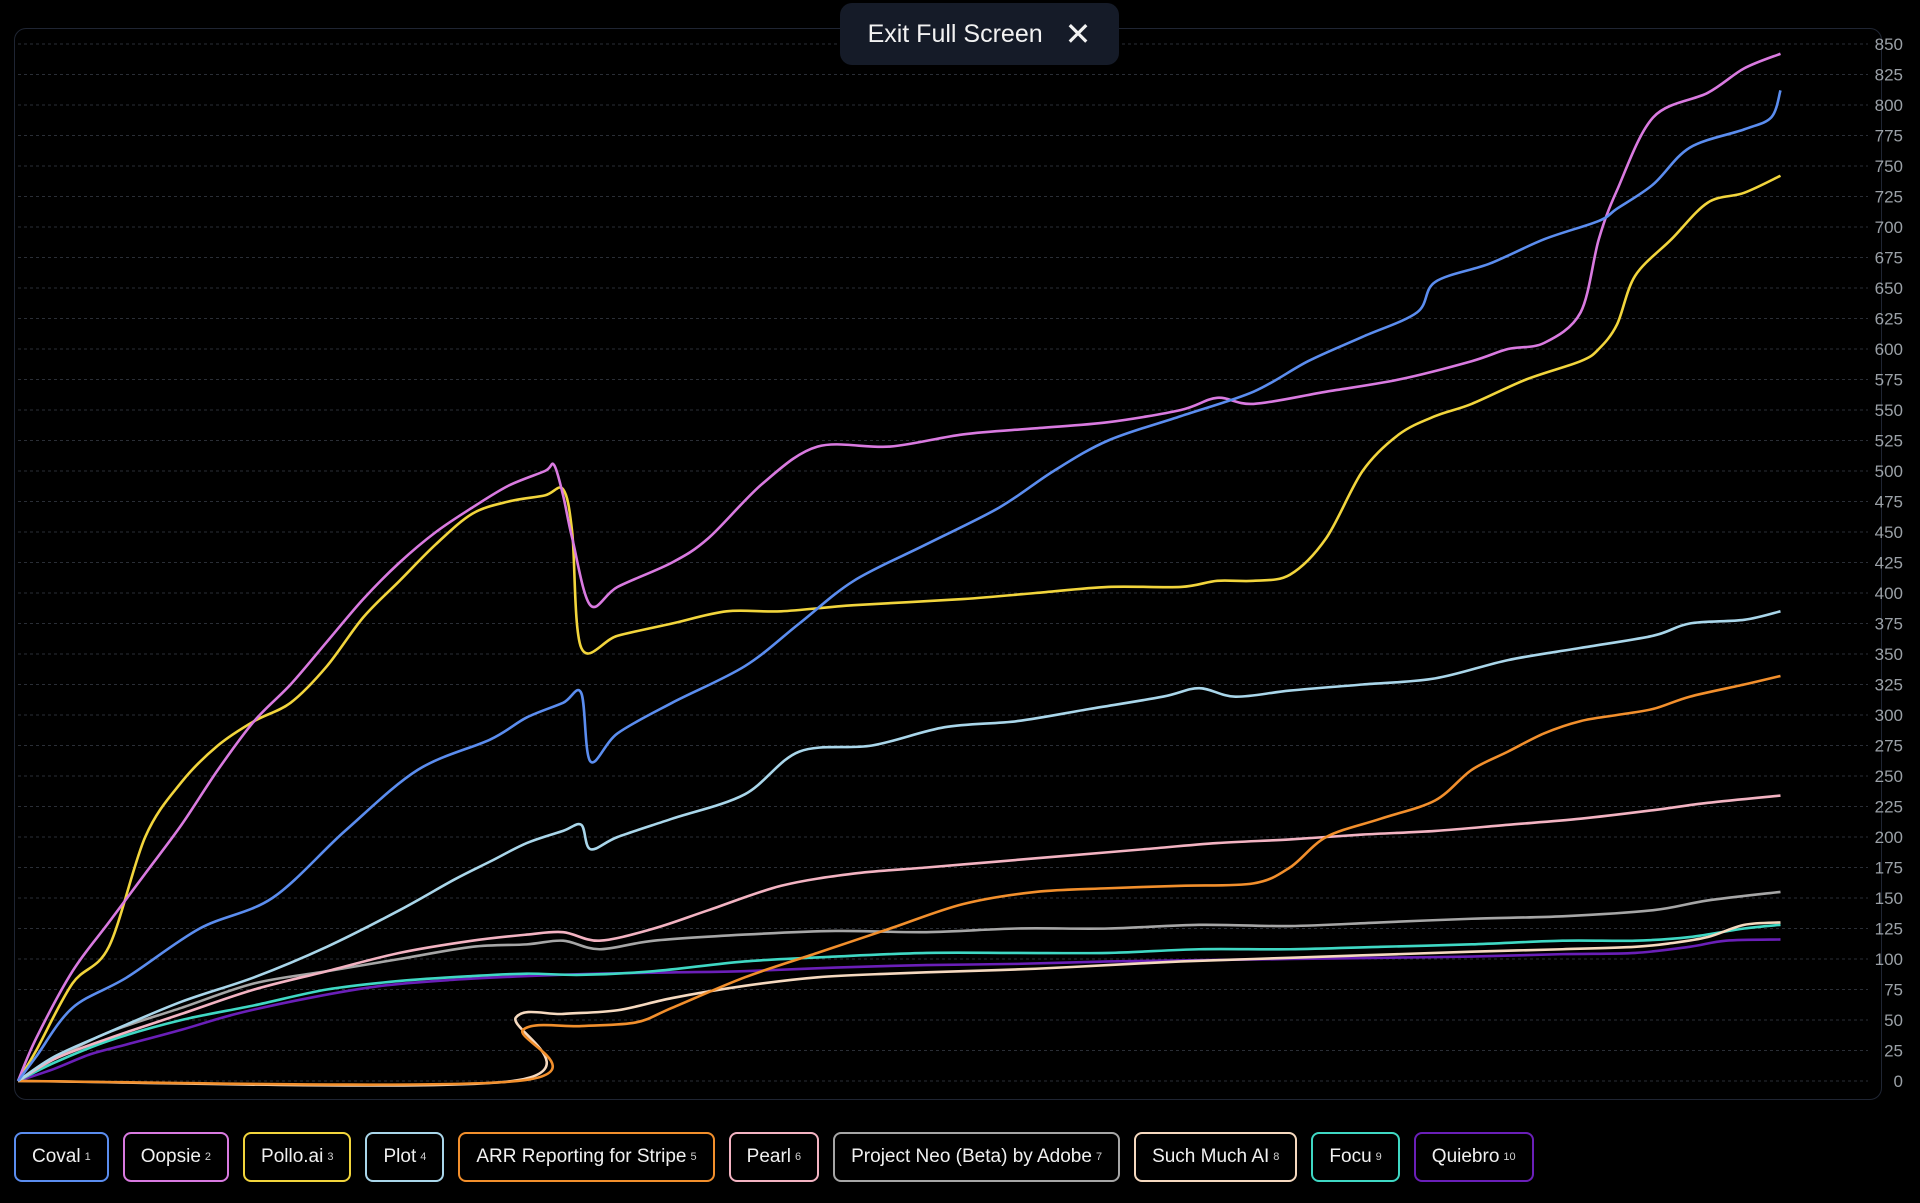 The width and height of the screenshot is (1920, 1203). Describe the element at coordinates (1099, 1157) in the screenshot. I see `legend-rank: 7` at that location.